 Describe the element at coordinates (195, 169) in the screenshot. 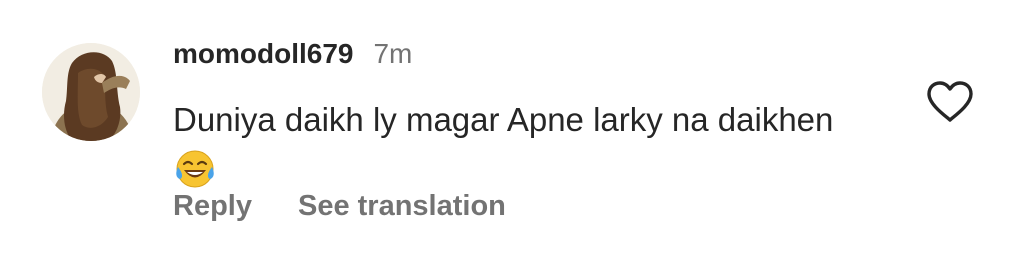

I see `face-with-tears-of-joy-icon` at that location.